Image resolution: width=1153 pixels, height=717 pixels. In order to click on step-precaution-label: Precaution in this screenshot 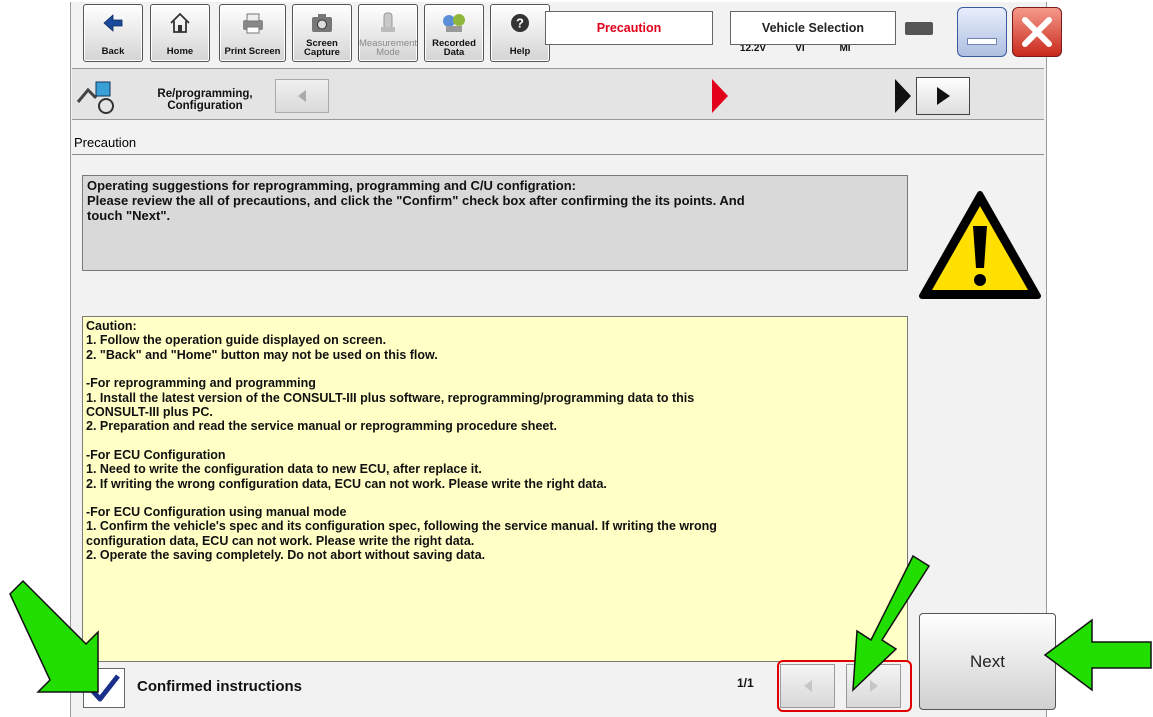, I will do `click(629, 28)`.